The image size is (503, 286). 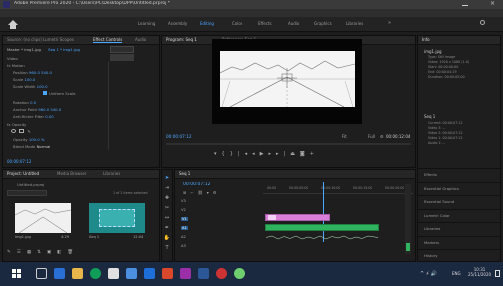 What do you see at coordinates (33, 102) in the screenshot?
I see `rotation-value: 0.0` at bounding box center [33, 102].